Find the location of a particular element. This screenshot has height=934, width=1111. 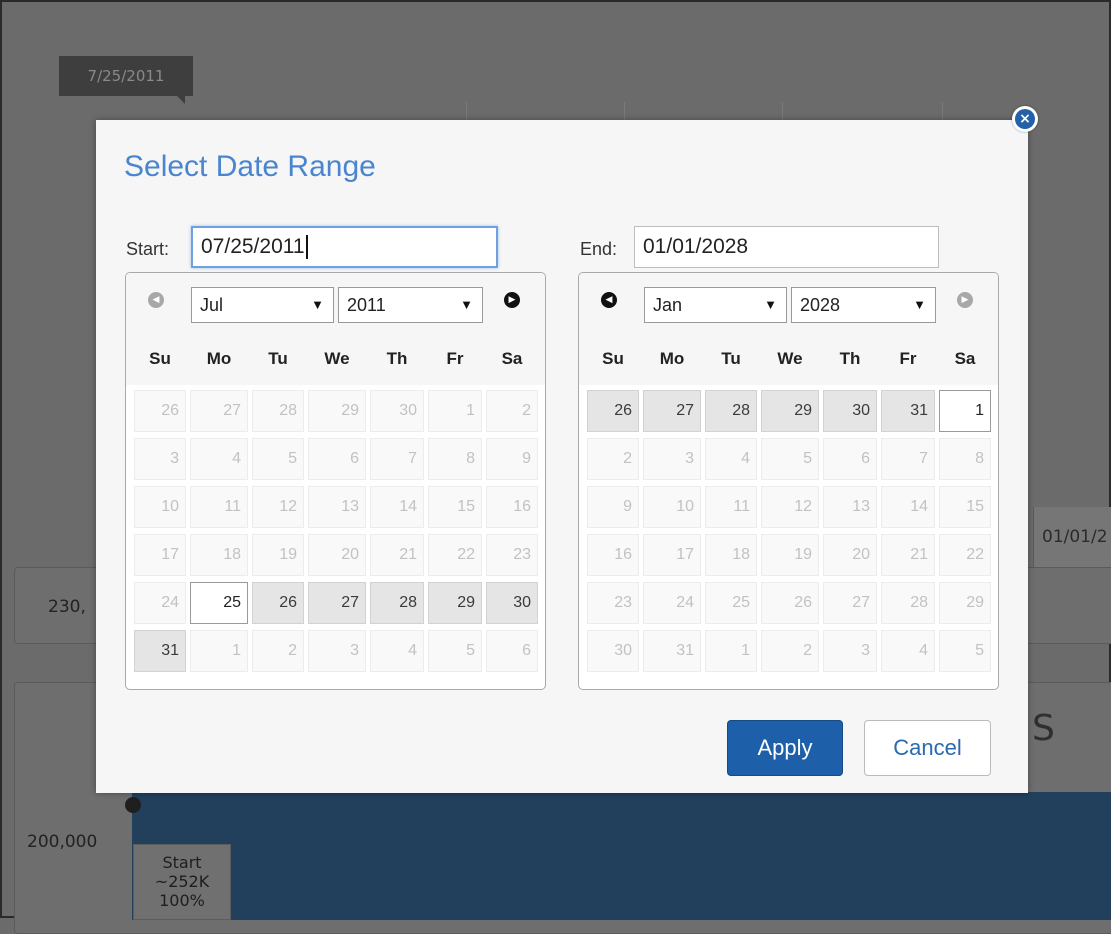

end-calendar-header: ◀ Jan ▼ 2028 ▼ ▶ Su Mo Tu We Th Fr Sa is located at coordinates (788, 329).